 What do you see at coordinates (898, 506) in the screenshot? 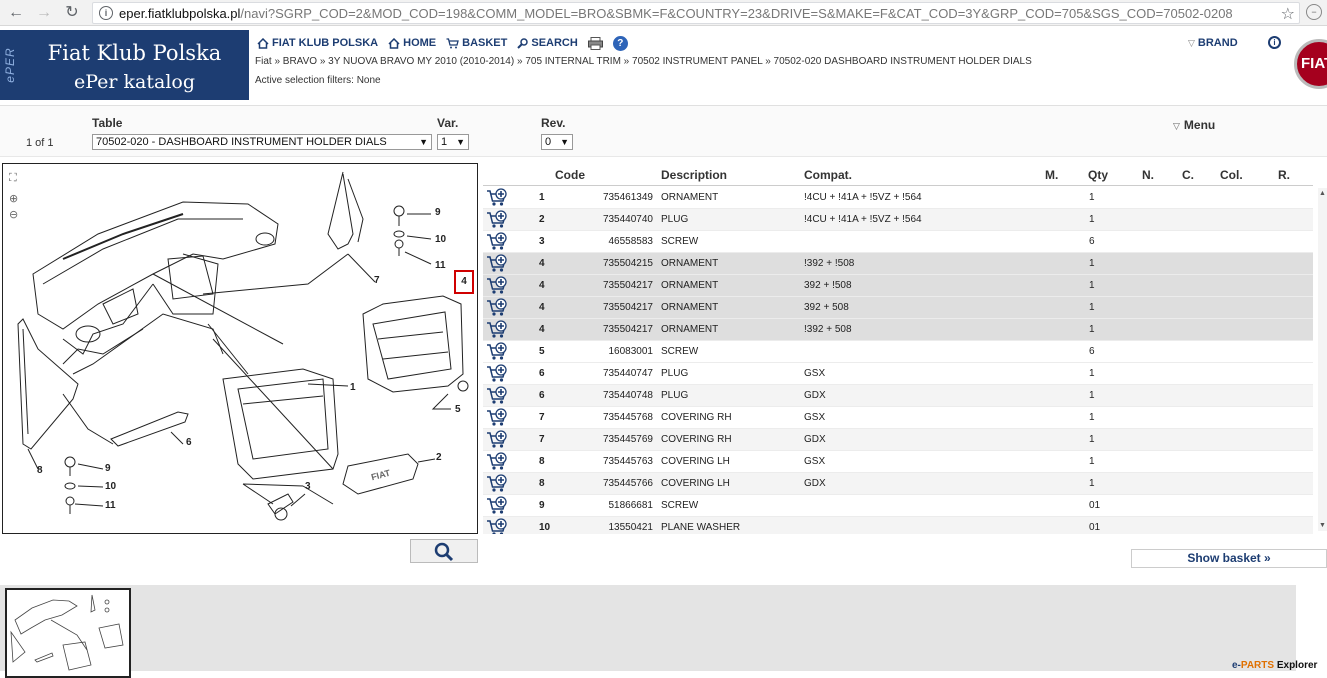
I see `table-row: 9 51866681 SCREW 01` at bounding box center [898, 506].